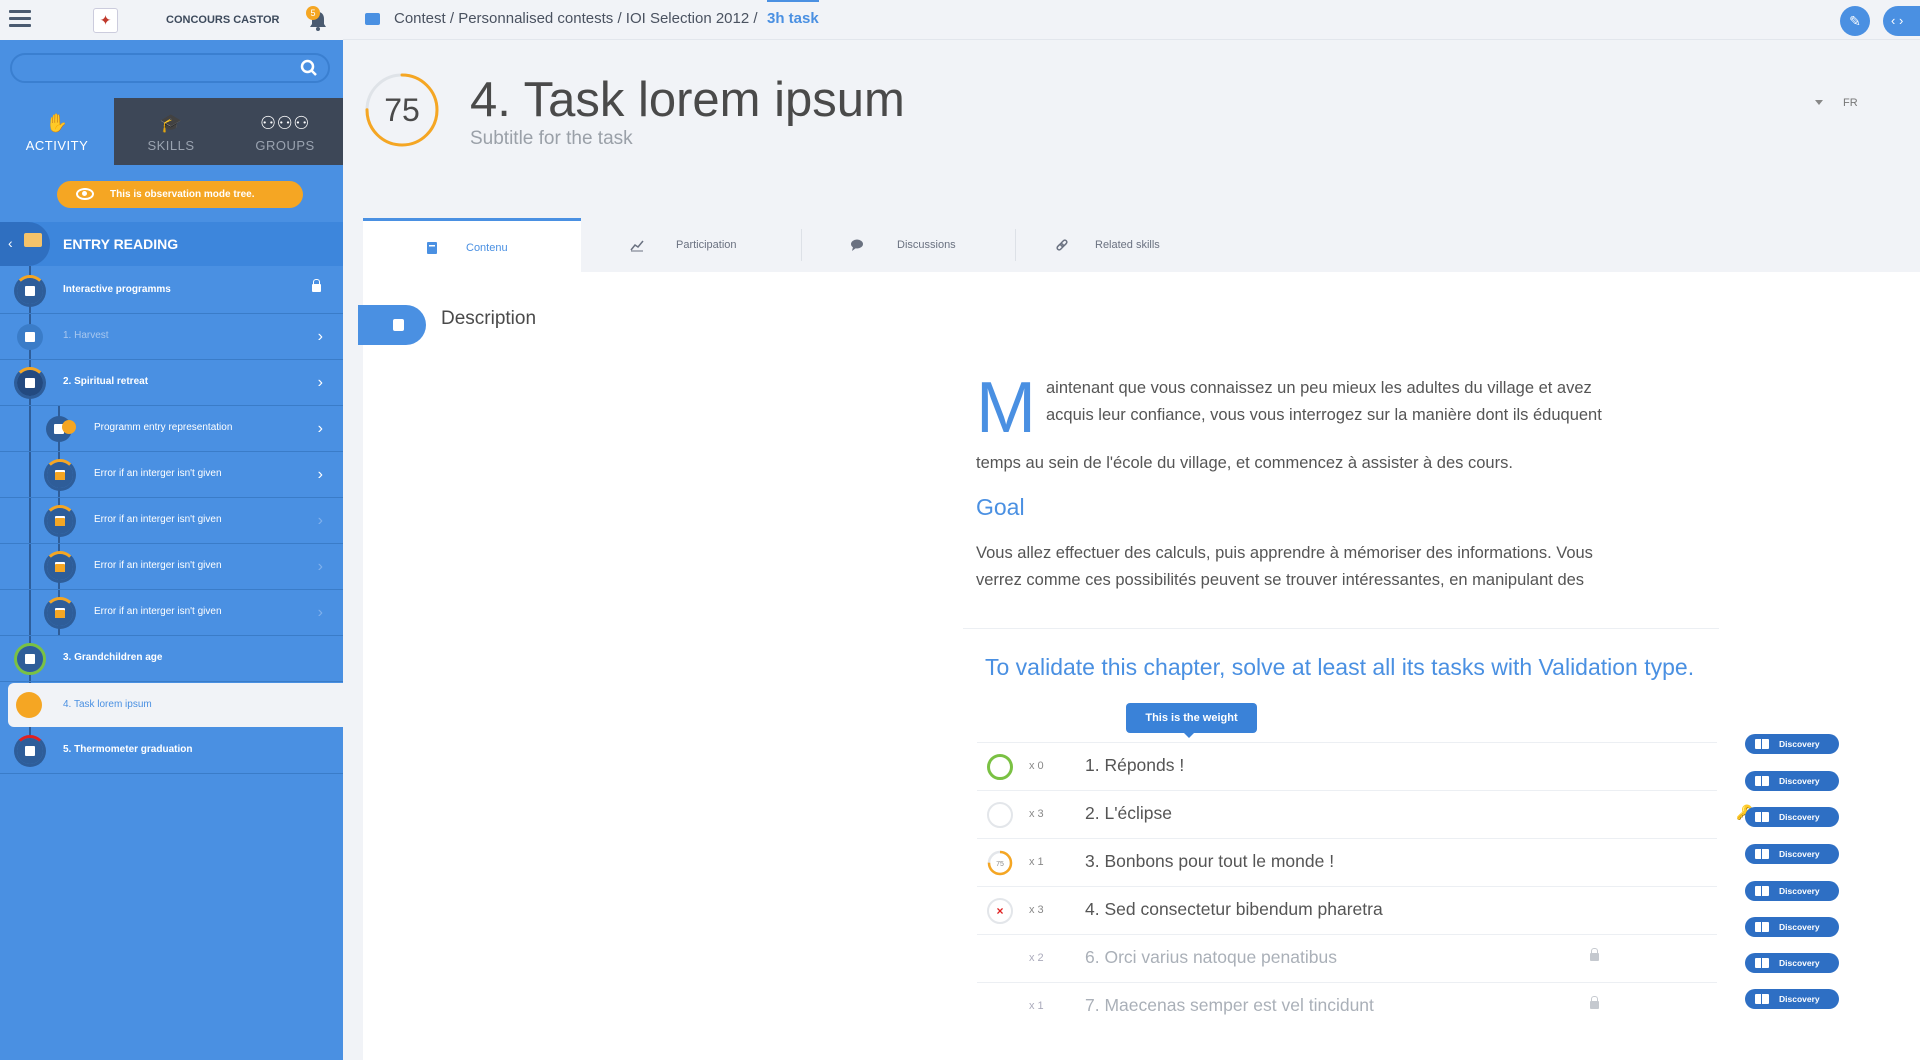  What do you see at coordinates (1347, 814) in the screenshot?
I see `task-row-2: x 3 2. L'éclipse` at bounding box center [1347, 814].